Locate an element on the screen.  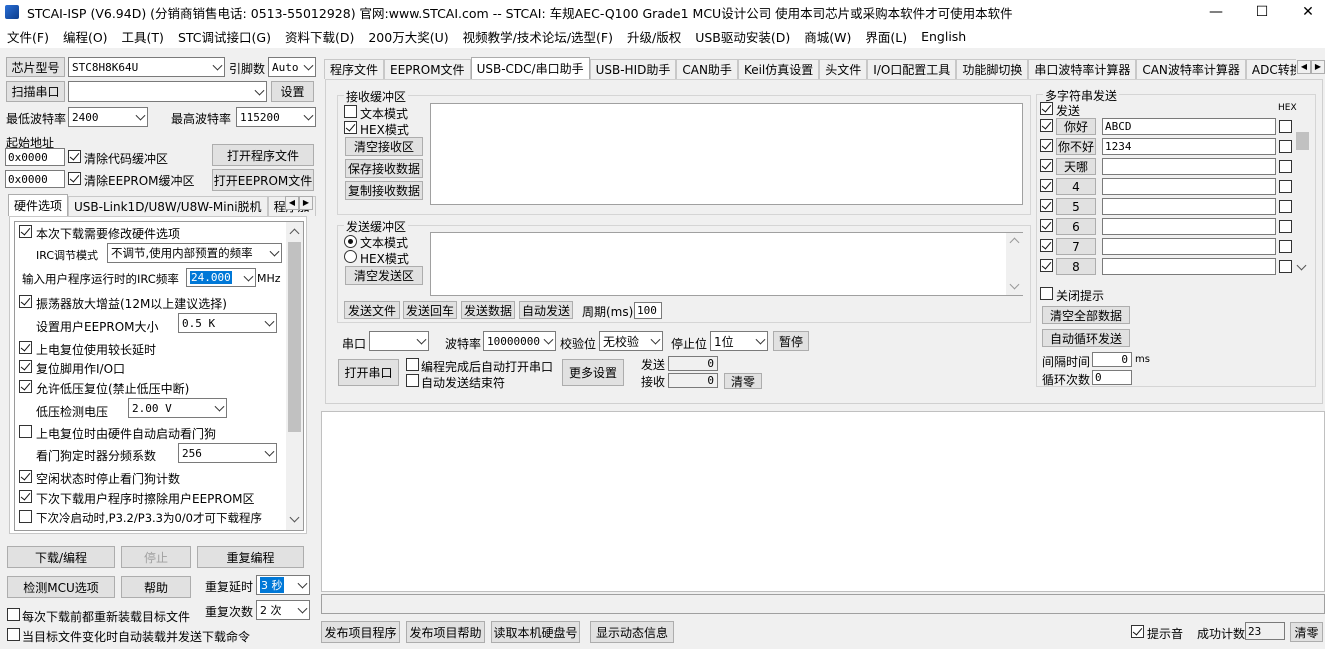
option-reset-io-checkbox is located at coordinates (25, 366).